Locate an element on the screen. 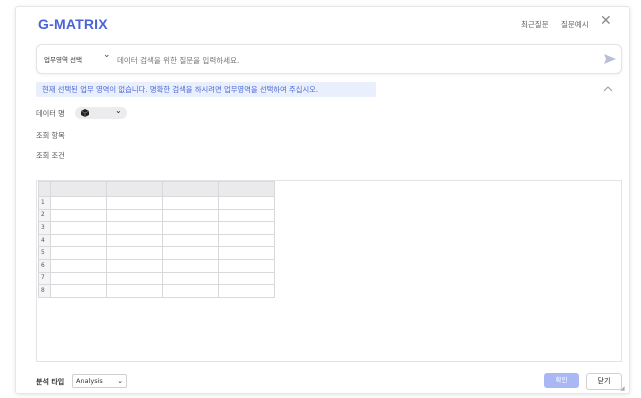 This screenshot has width=641, height=398. close-icon: ✕ is located at coordinates (606, 21).